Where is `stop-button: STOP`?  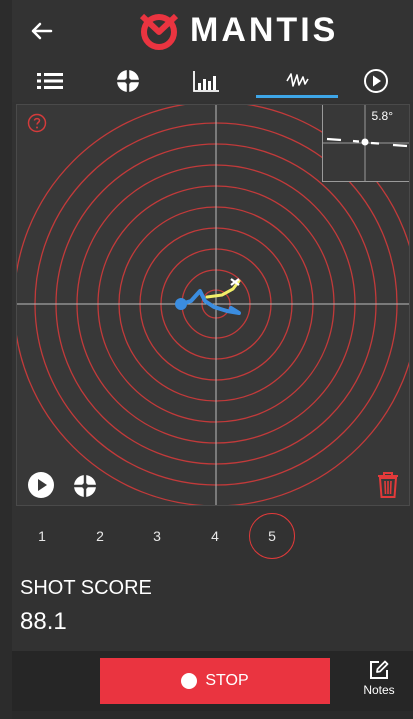 stop-button: STOP is located at coordinates (215, 681).